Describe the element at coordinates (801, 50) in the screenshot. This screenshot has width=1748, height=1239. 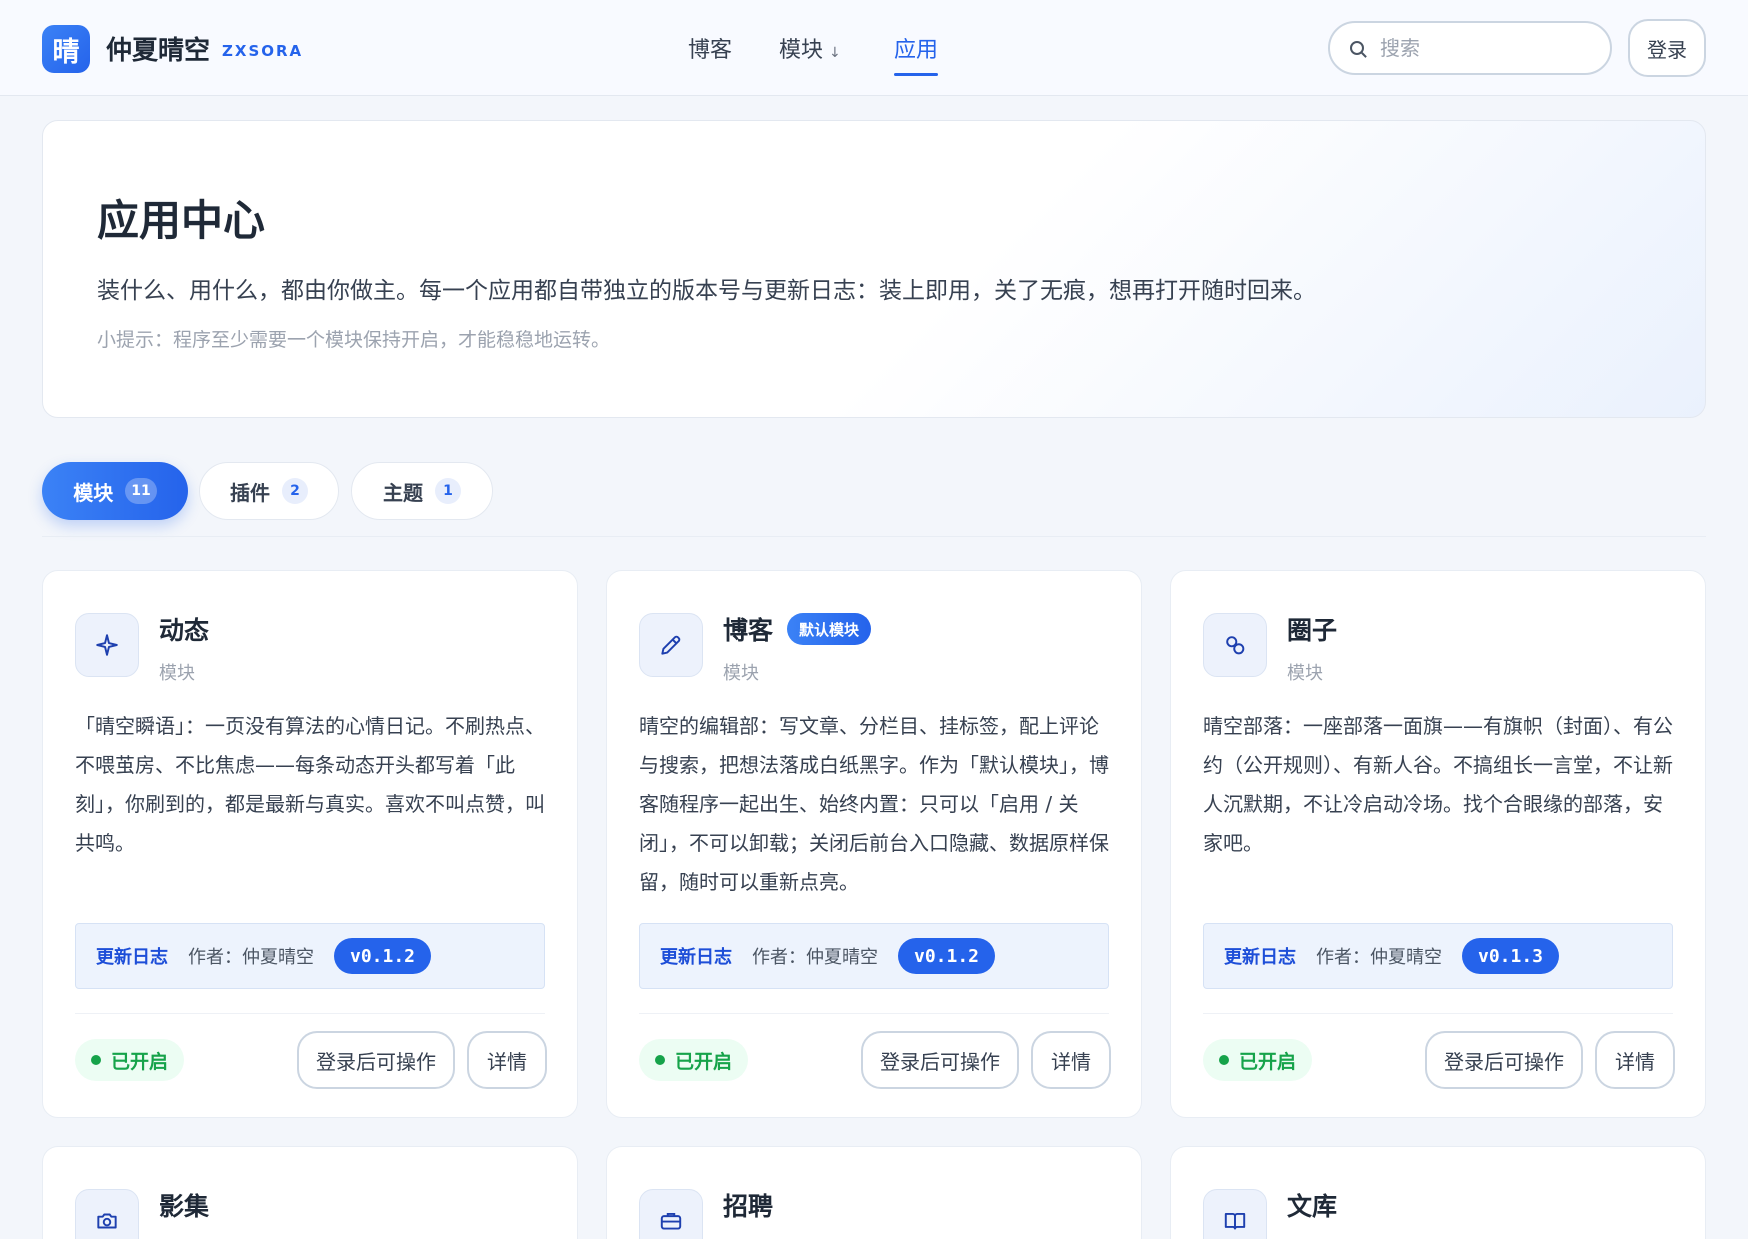
I see `nav-item-label: 模块` at that location.